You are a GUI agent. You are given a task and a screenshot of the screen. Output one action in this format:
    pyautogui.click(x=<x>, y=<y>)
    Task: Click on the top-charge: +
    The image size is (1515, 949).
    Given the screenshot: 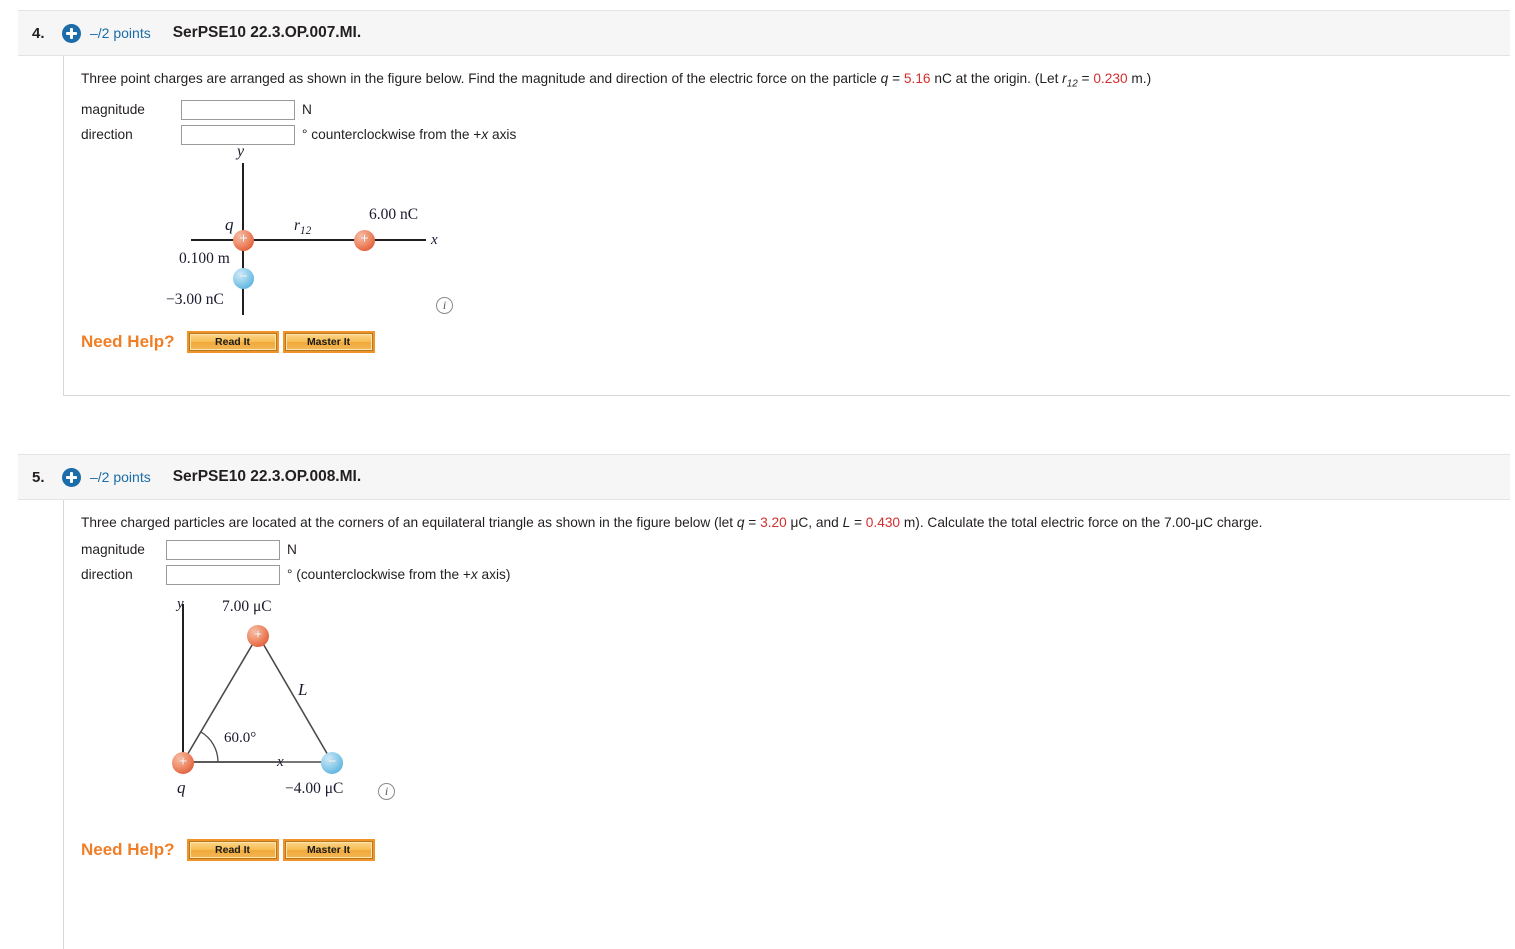 What is the action you would take?
    pyautogui.click(x=258, y=635)
    